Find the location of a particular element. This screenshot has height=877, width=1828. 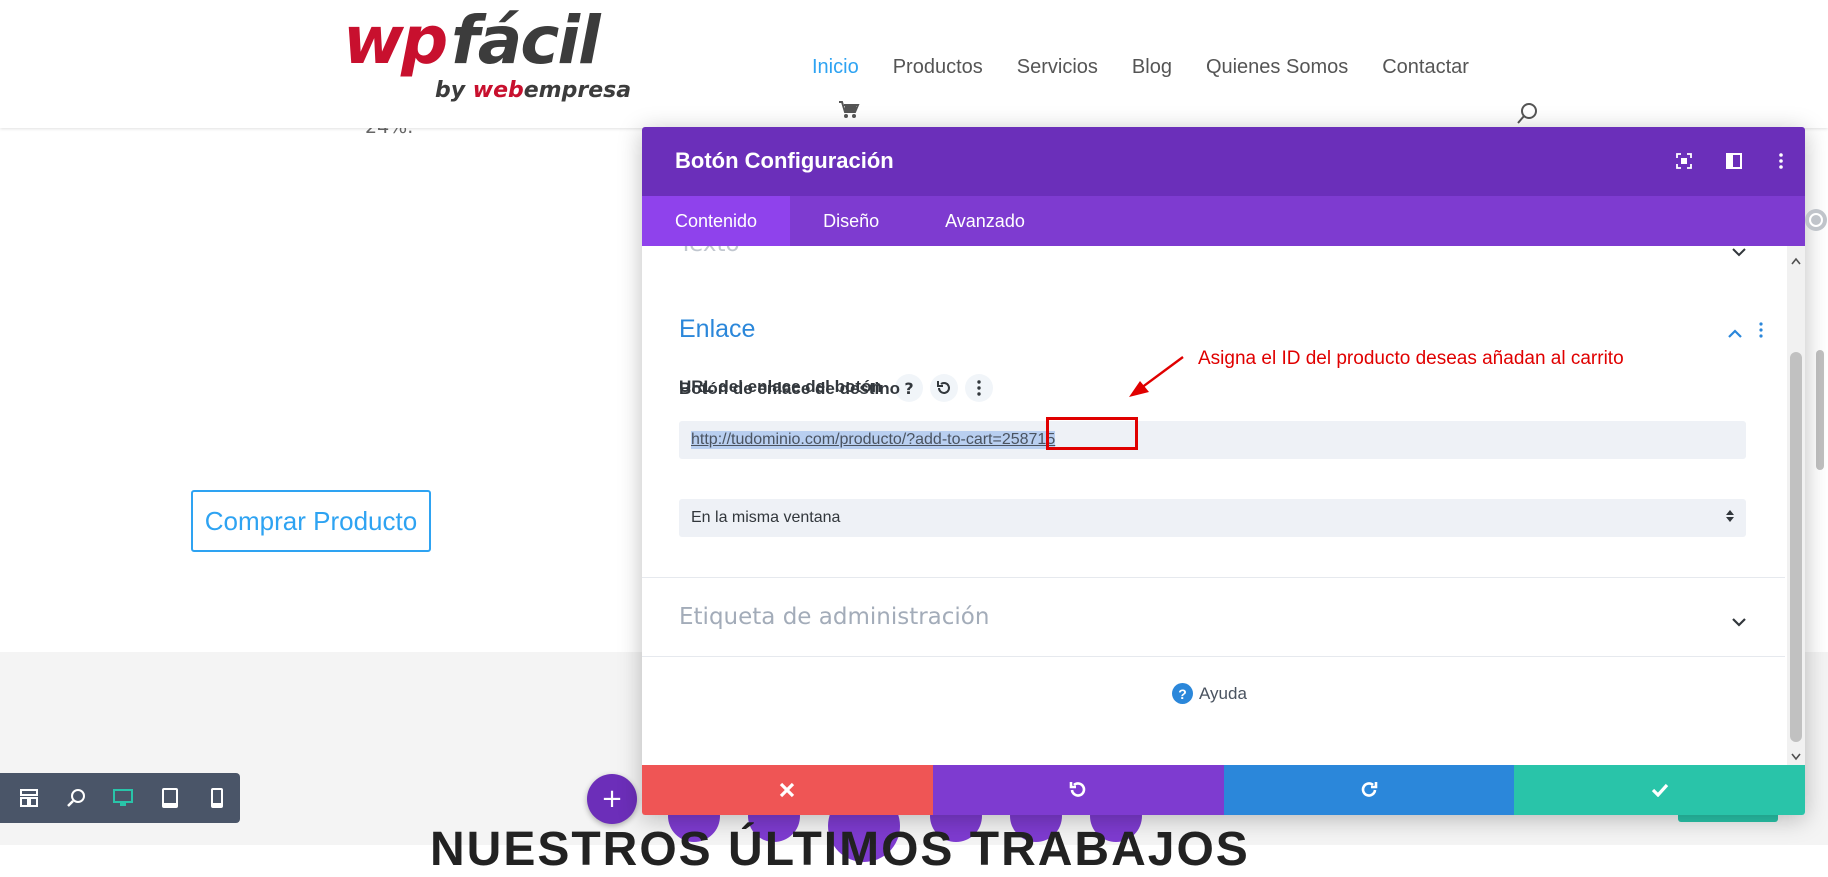

more-options-icon is located at coordinates (1781, 161).